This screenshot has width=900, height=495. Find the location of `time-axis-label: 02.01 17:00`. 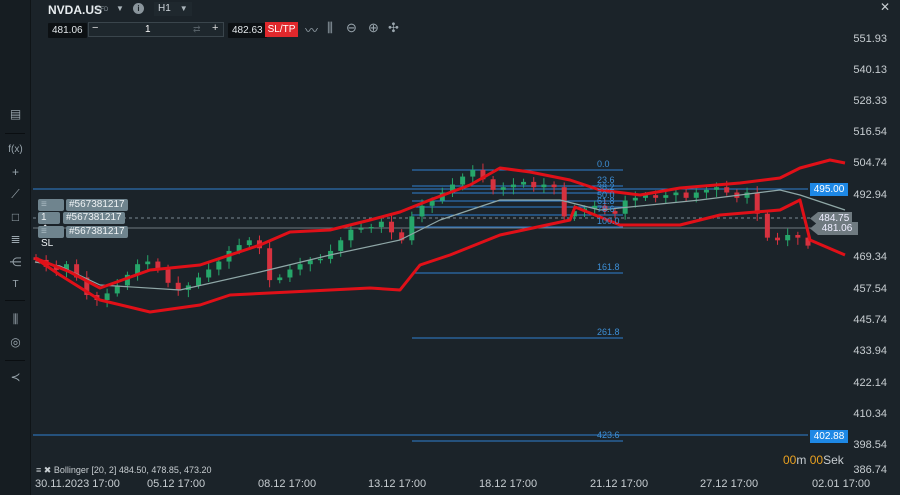

time-axis-label: 02.01 17:00 is located at coordinates (841, 484).